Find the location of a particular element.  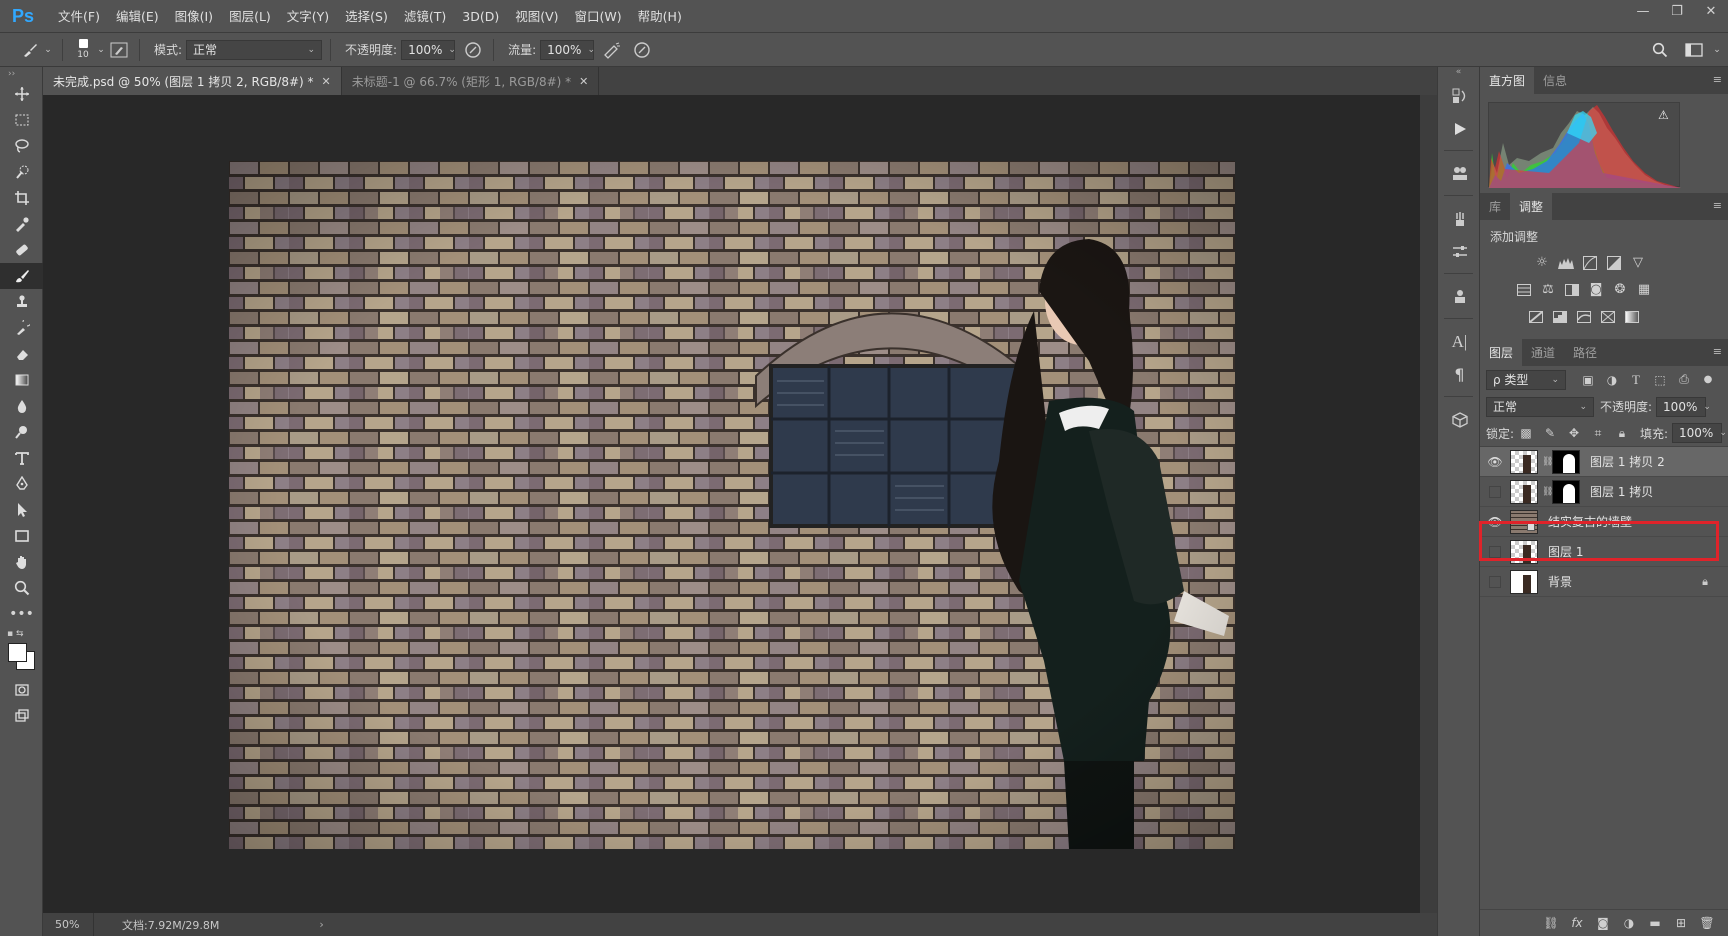

menu-window: 窗口(W) is located at coordinates (598, 16).